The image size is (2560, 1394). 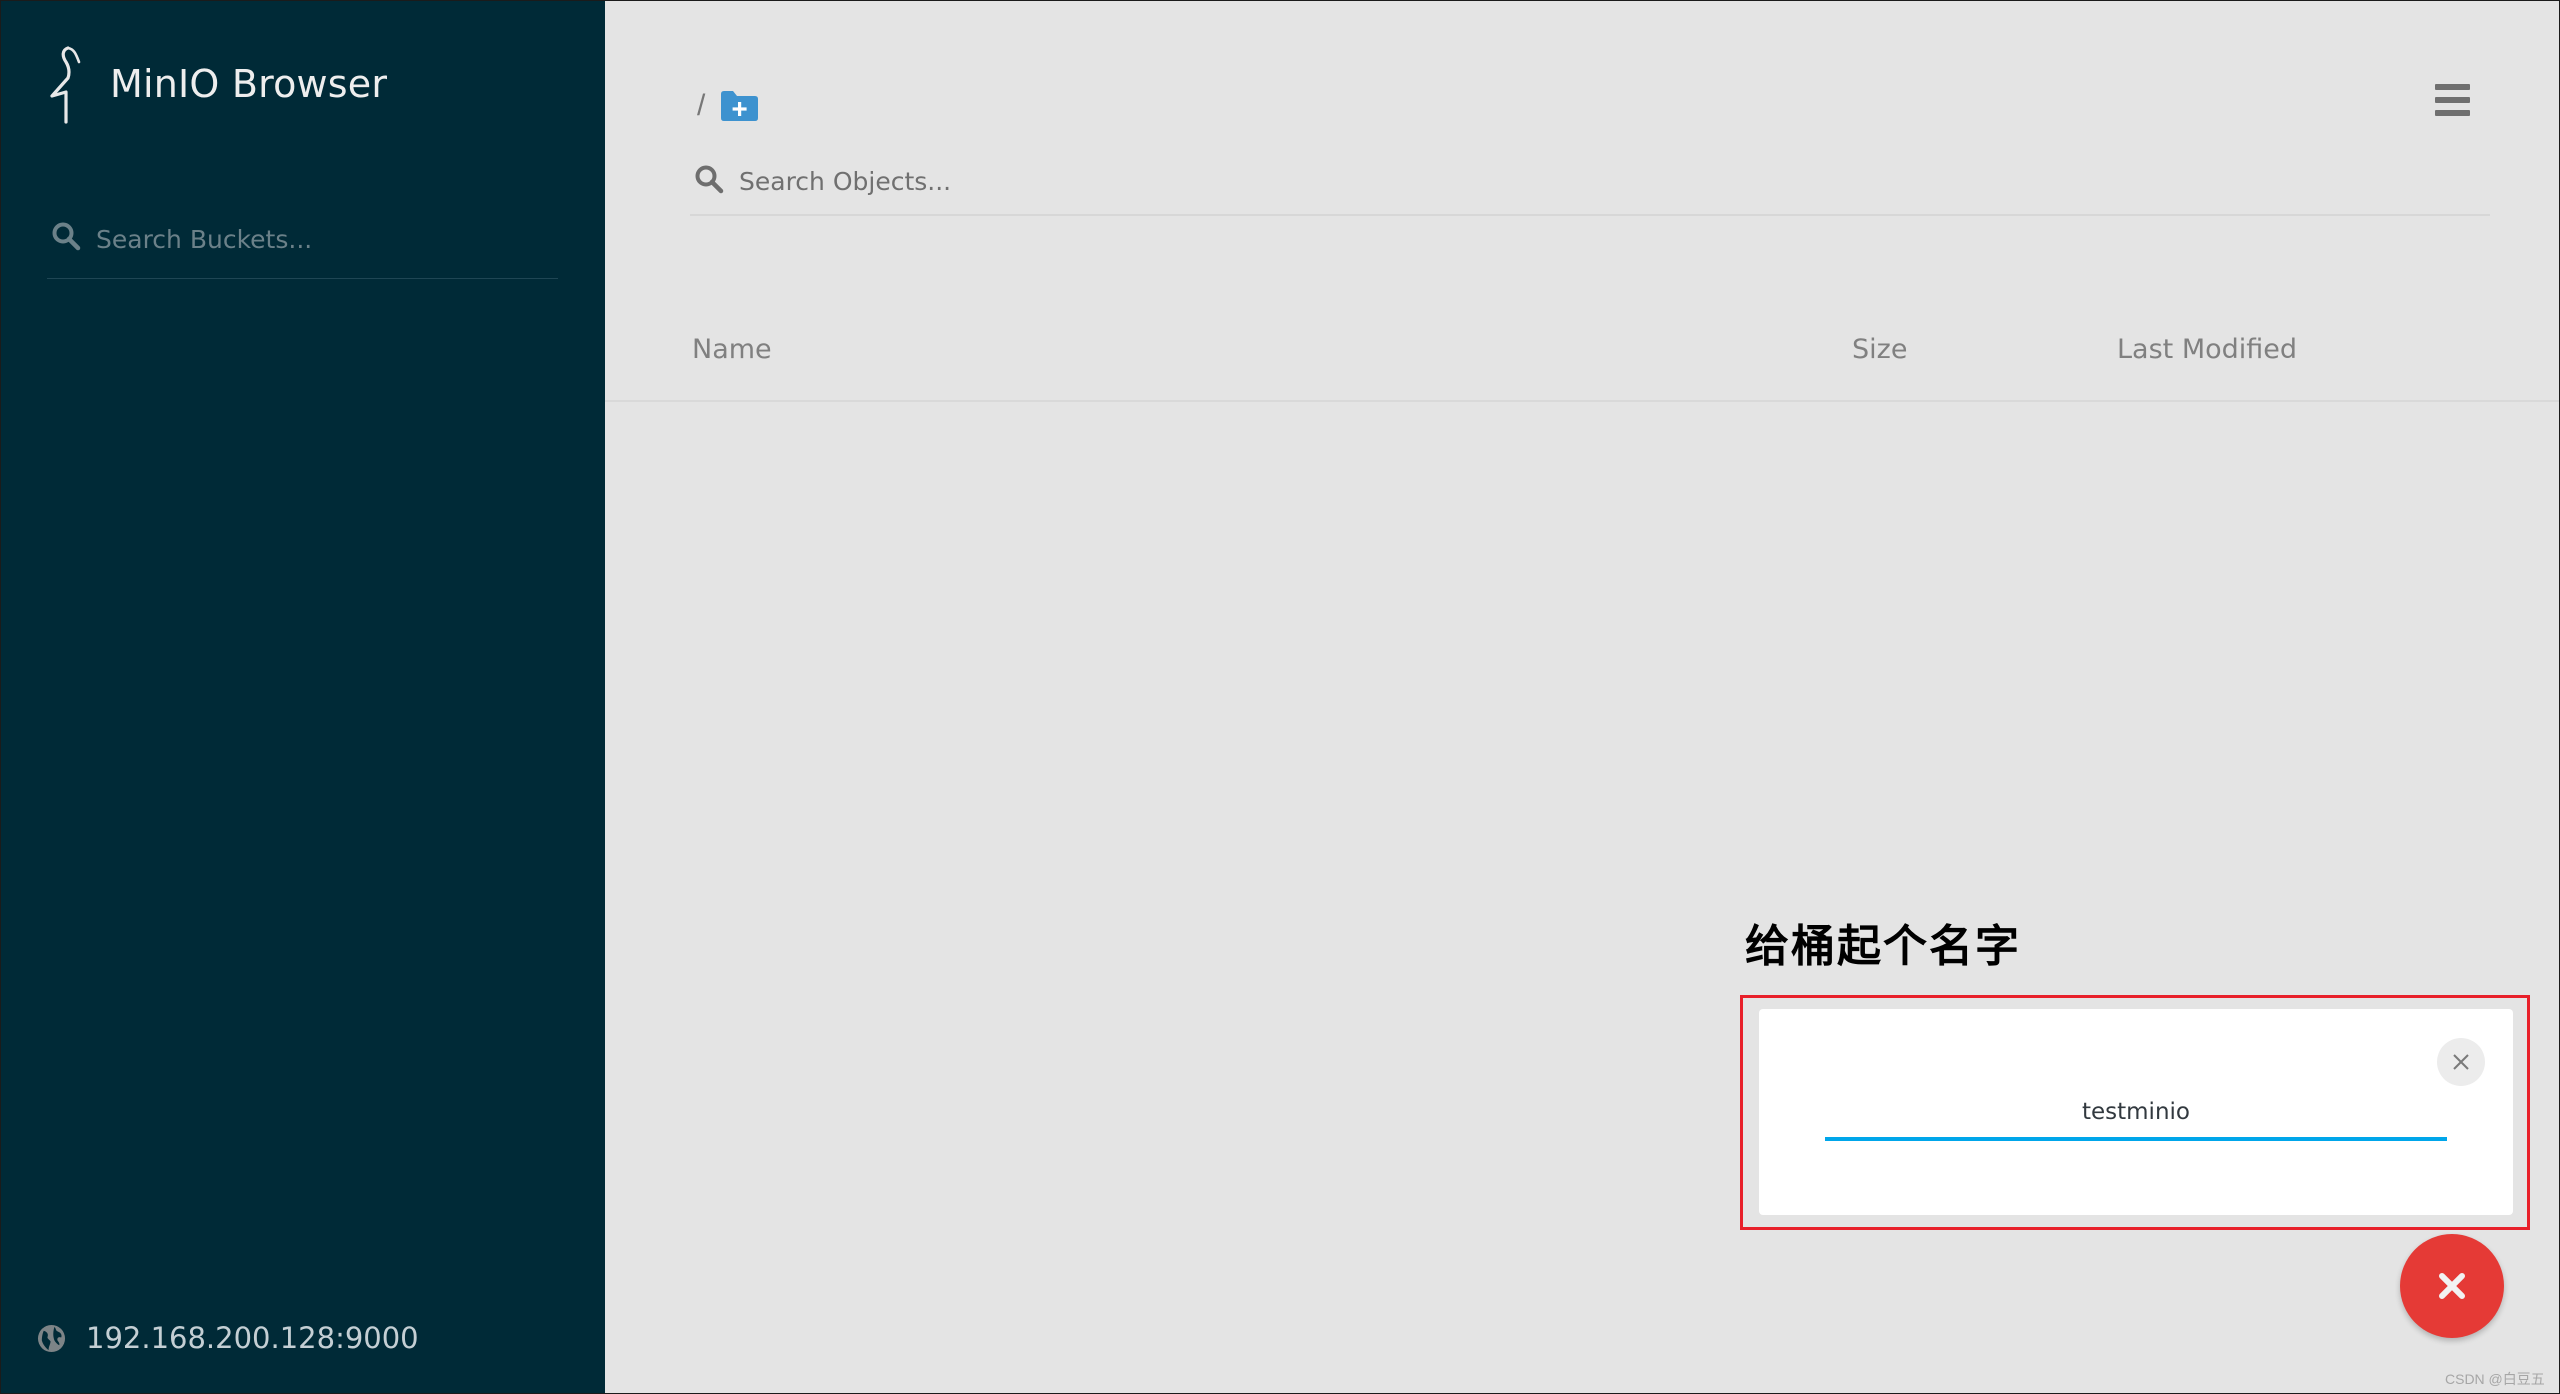 I want to click on bucket-name-input, so click(x=2136, y=1114).